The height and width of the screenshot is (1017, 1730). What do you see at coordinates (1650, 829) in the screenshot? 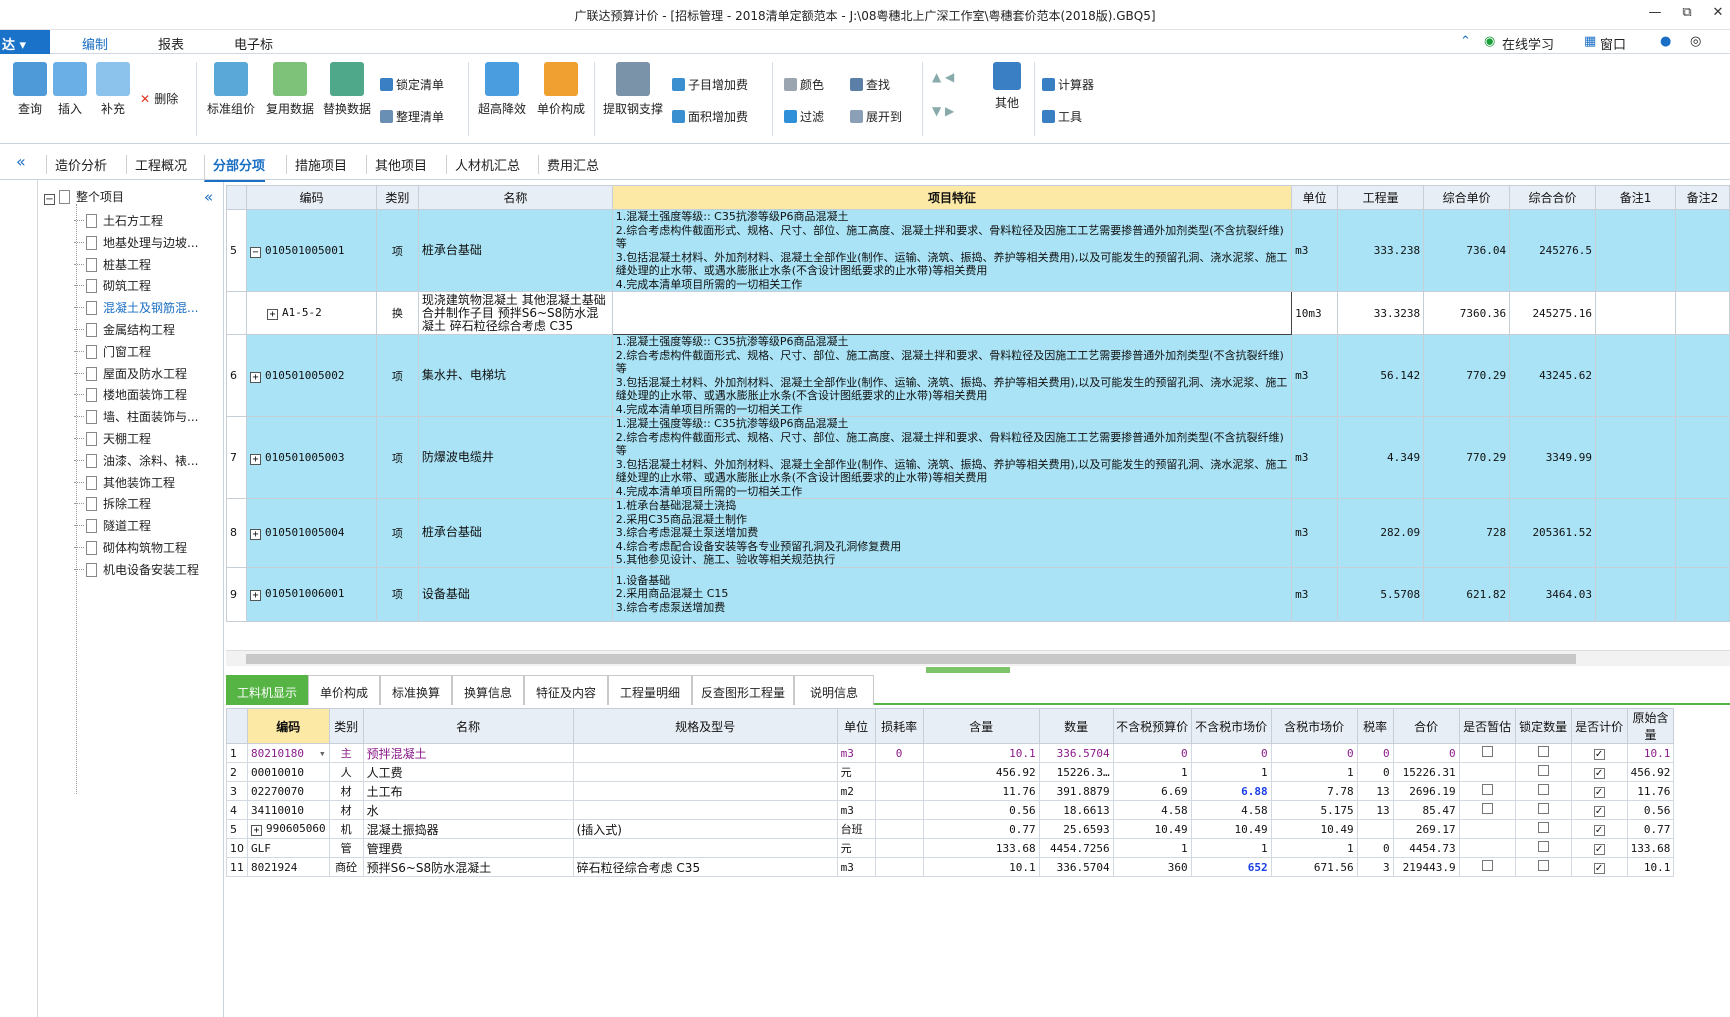
I see `original-content-cell: 0.77` at bounding box center [1650, 829].